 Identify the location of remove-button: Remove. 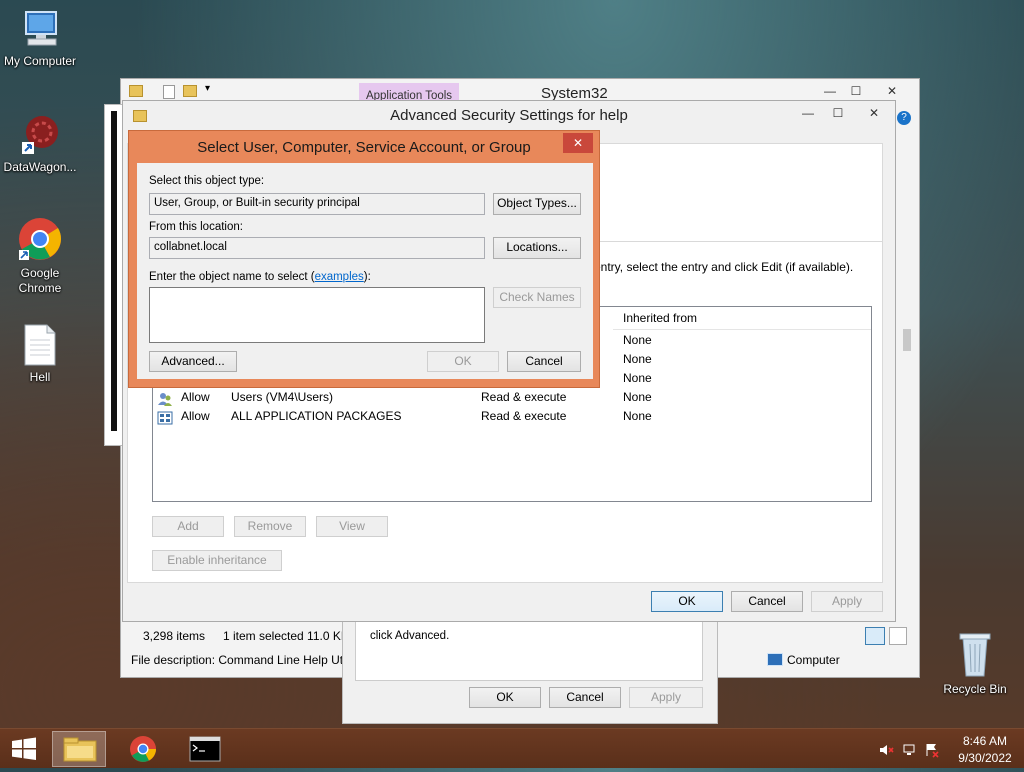
(270, 526).